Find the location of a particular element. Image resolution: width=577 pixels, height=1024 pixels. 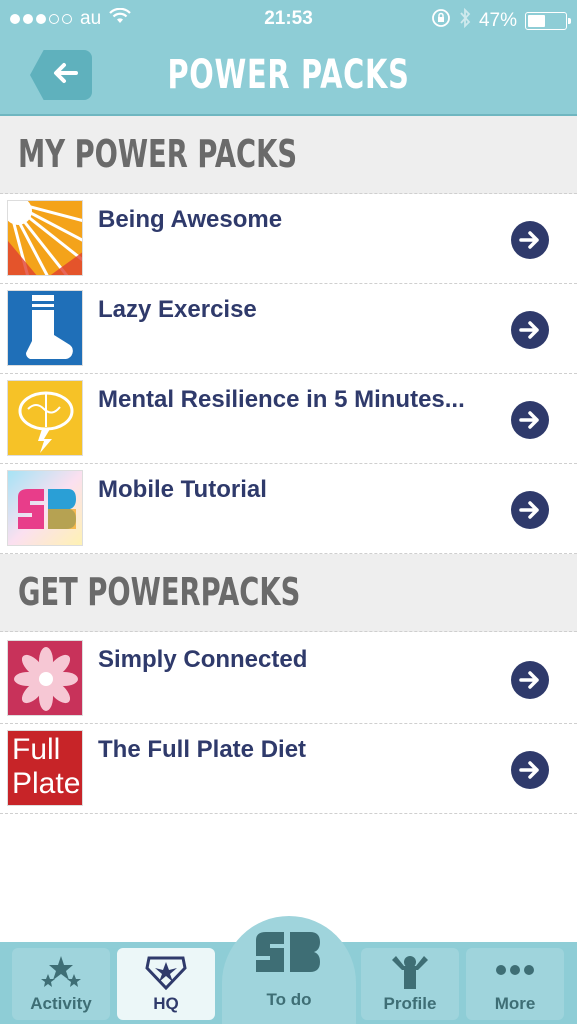

bluetooth-icon is located at coordinates (465, 20).